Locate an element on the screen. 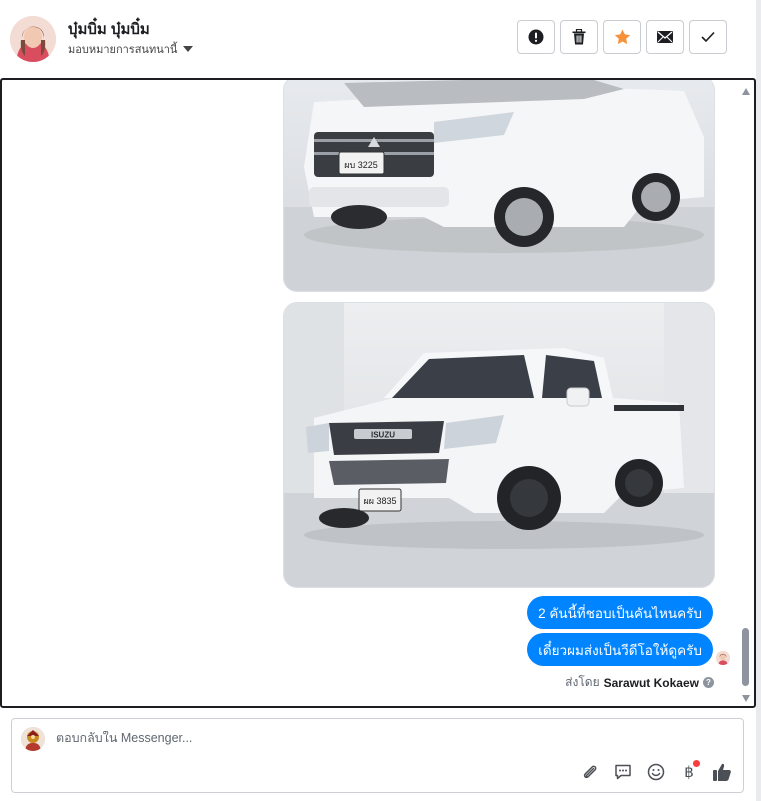 The height and width of the screenshot is (801, 761). saved-replies-button is located at coordinates (623, 772).